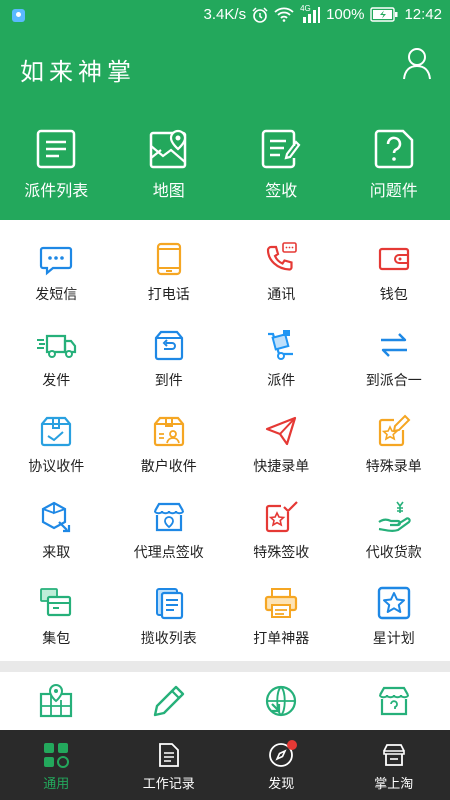 Image resolution: width=450 pixels, height=800 pixels. What do you see at coordinates (56, 639) in the screenshot?
I see `grid-label: 集包` at bounding box center [56, 639].